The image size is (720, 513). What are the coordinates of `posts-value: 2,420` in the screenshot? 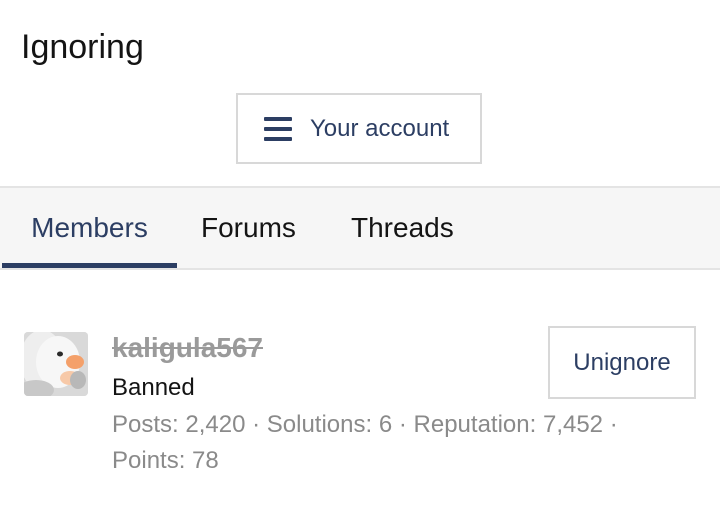 It's located at (215, 424).